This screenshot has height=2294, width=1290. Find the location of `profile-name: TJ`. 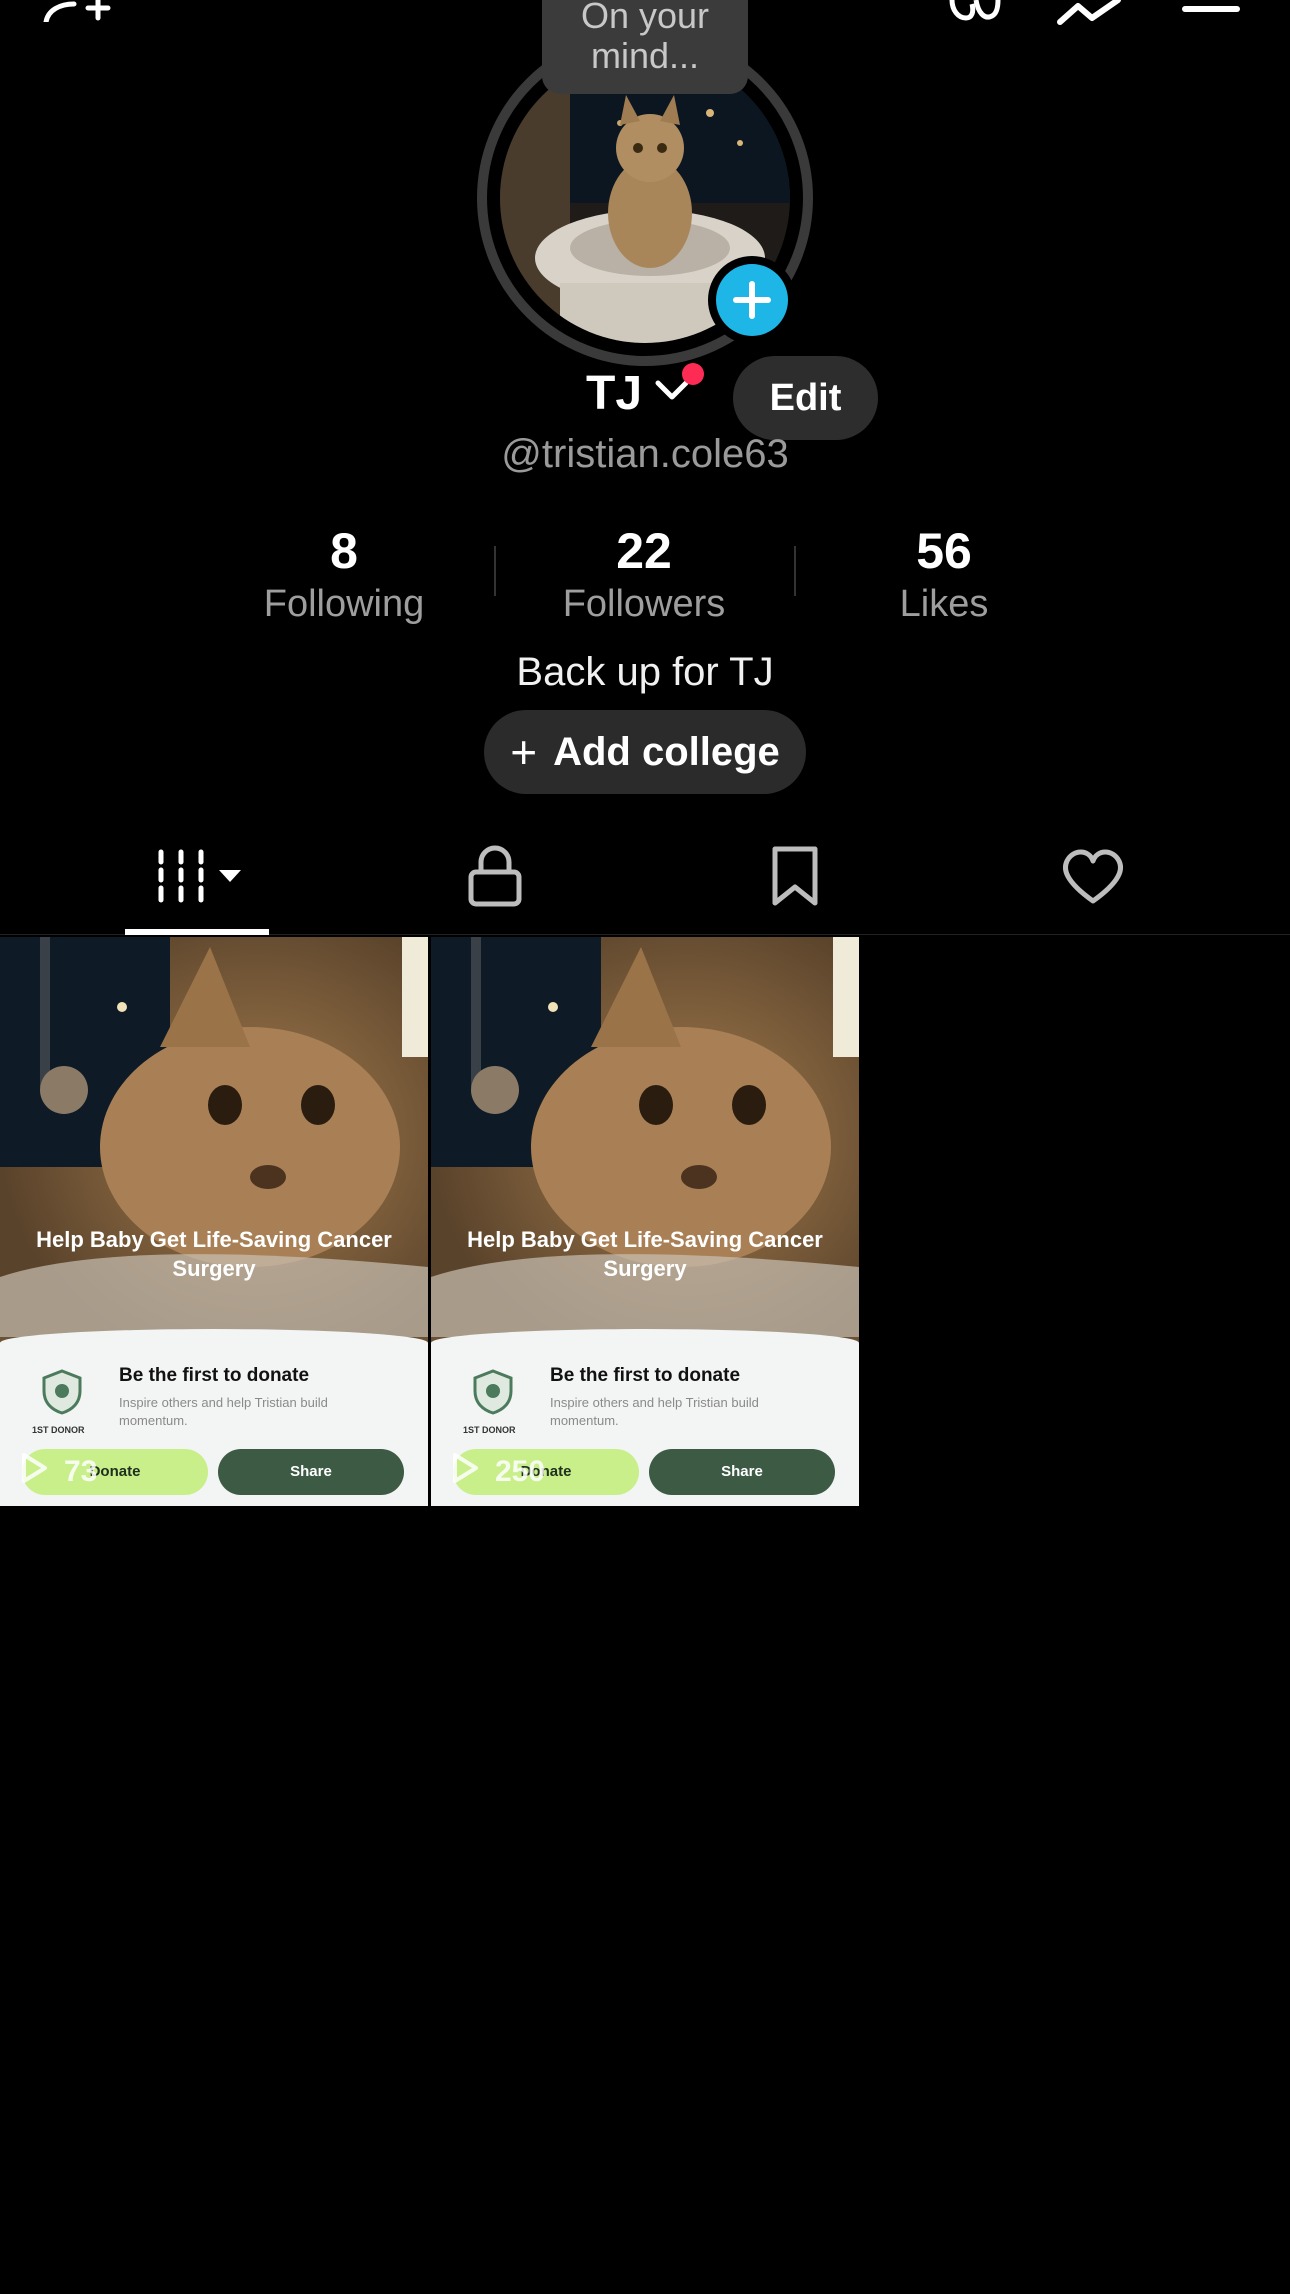

profile-name: TJ is located at coordinates (614, 393).